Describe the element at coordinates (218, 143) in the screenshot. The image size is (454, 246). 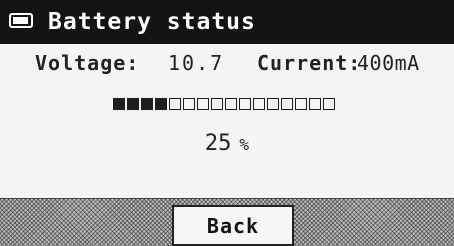
I see `battery-percent-value: 25` at that location.